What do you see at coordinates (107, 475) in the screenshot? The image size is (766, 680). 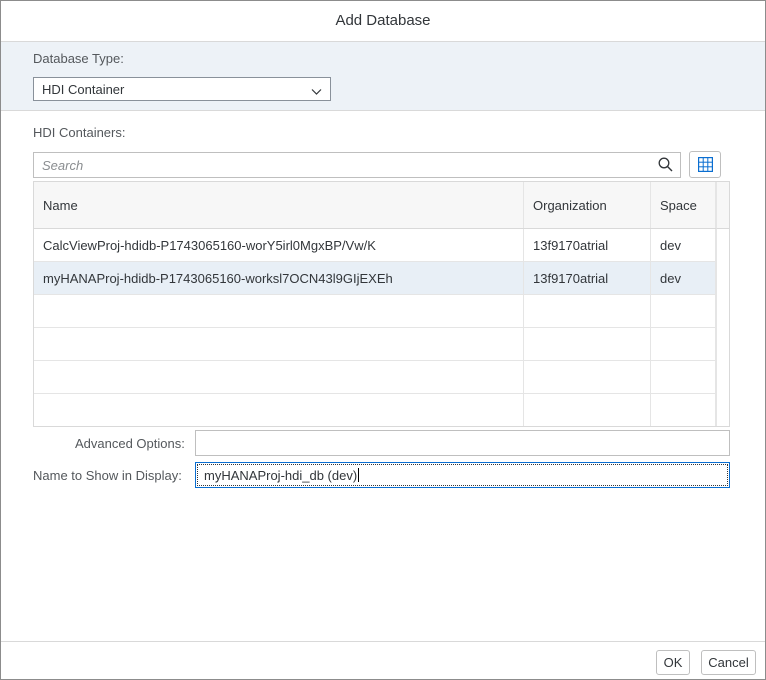 I see `display-name-label: Name to Show in Display:` at bounding box center [107, 475].